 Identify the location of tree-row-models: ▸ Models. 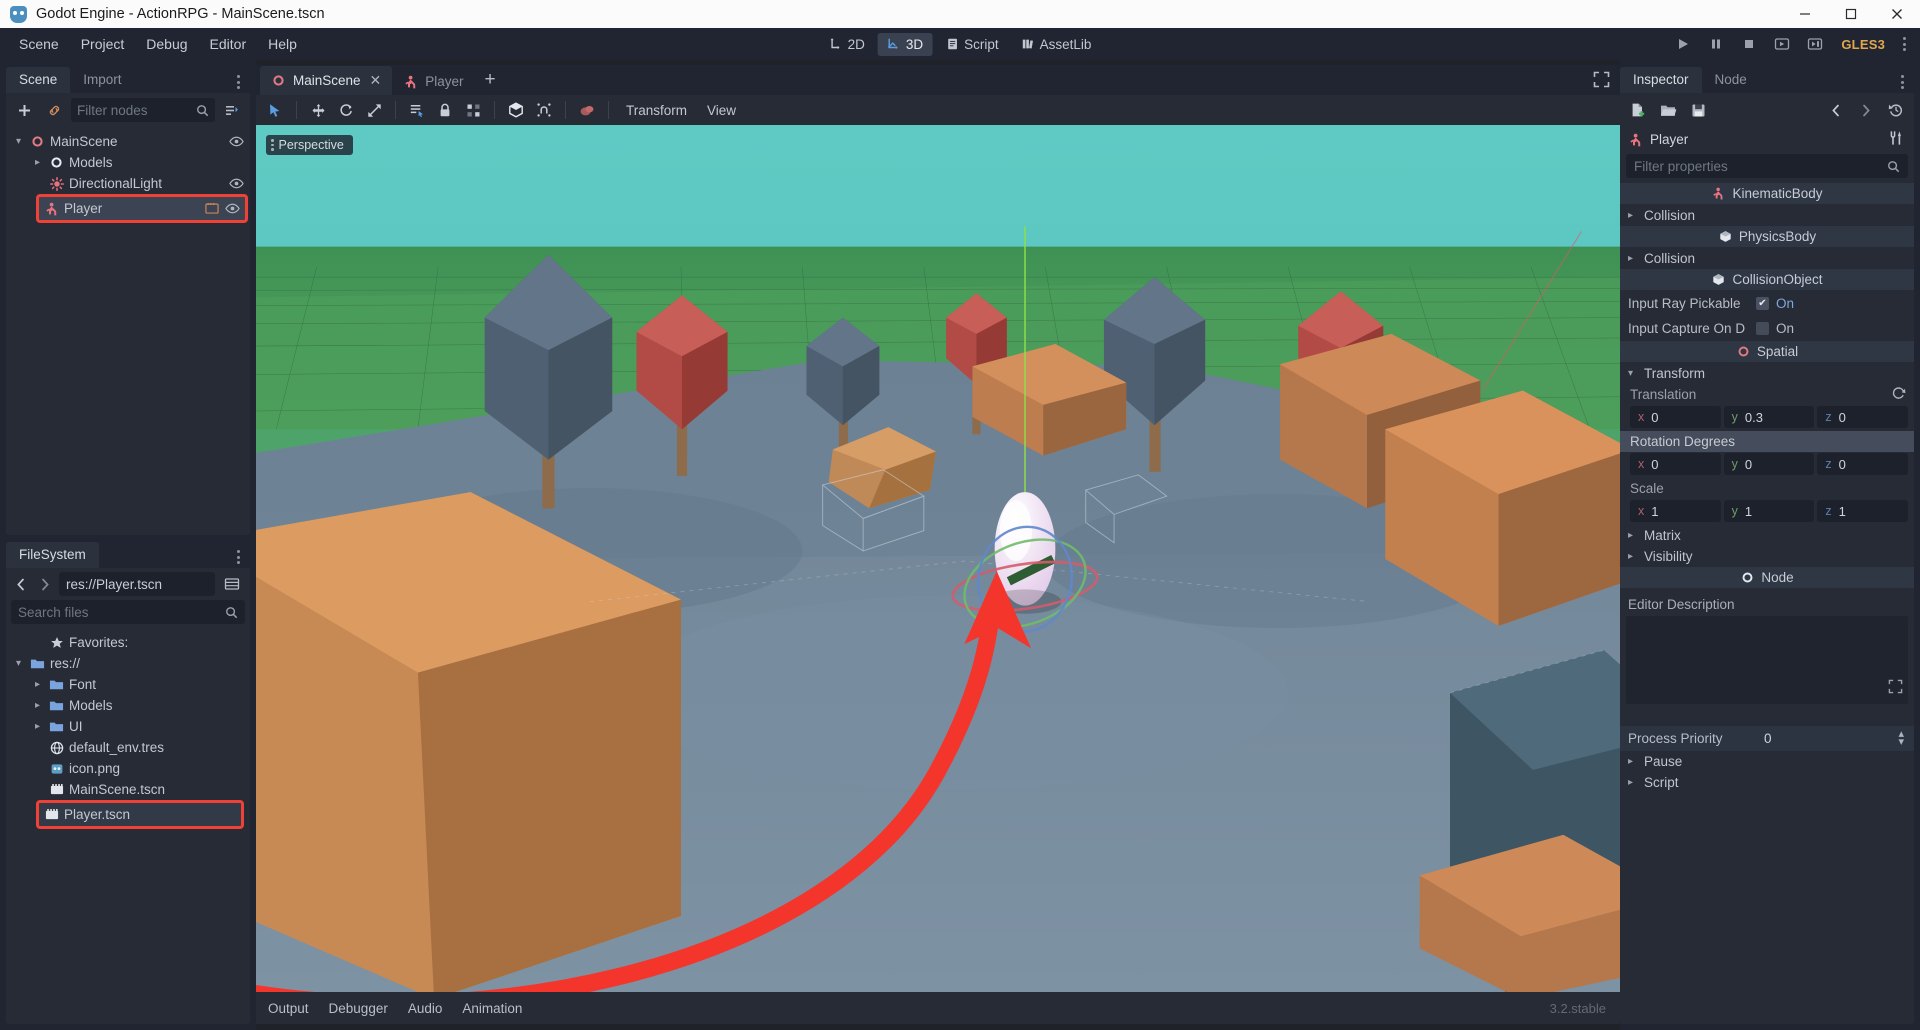
(128, 162).